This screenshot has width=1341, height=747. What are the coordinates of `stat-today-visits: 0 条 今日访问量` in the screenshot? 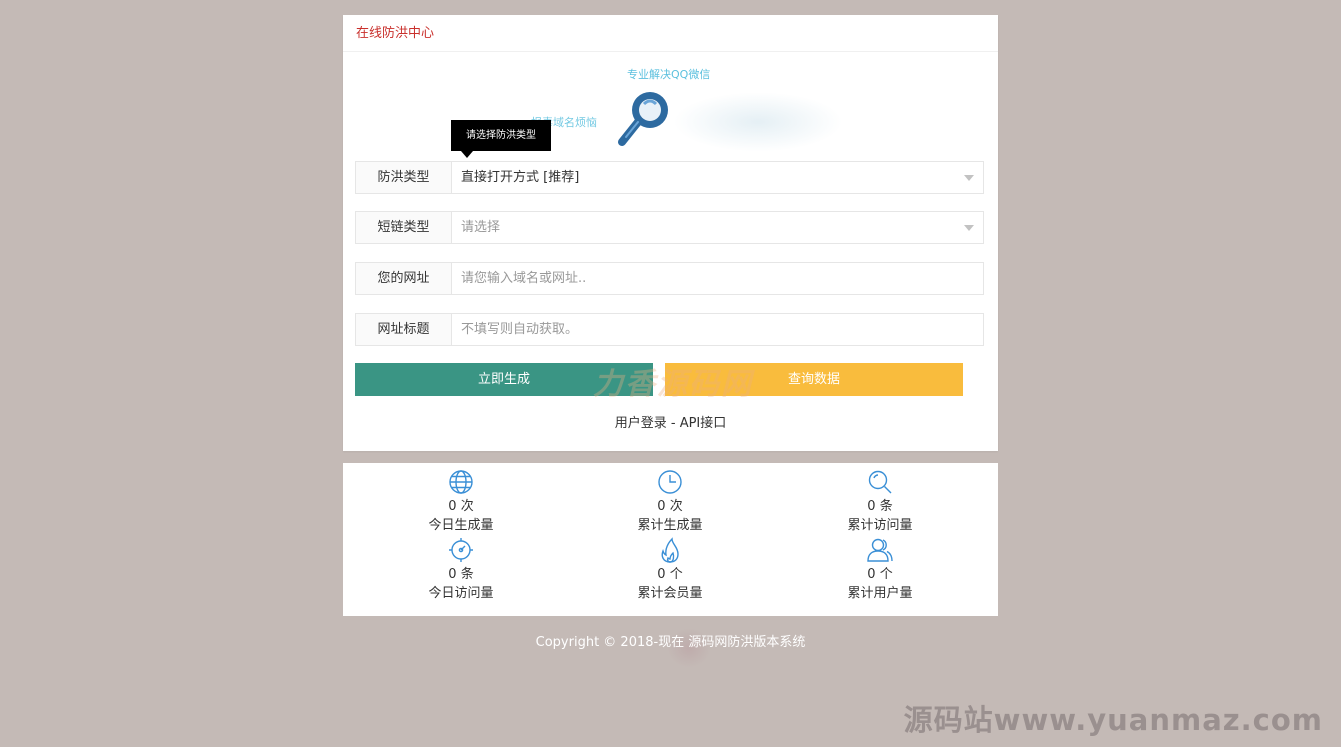 It's located at (461, 570).